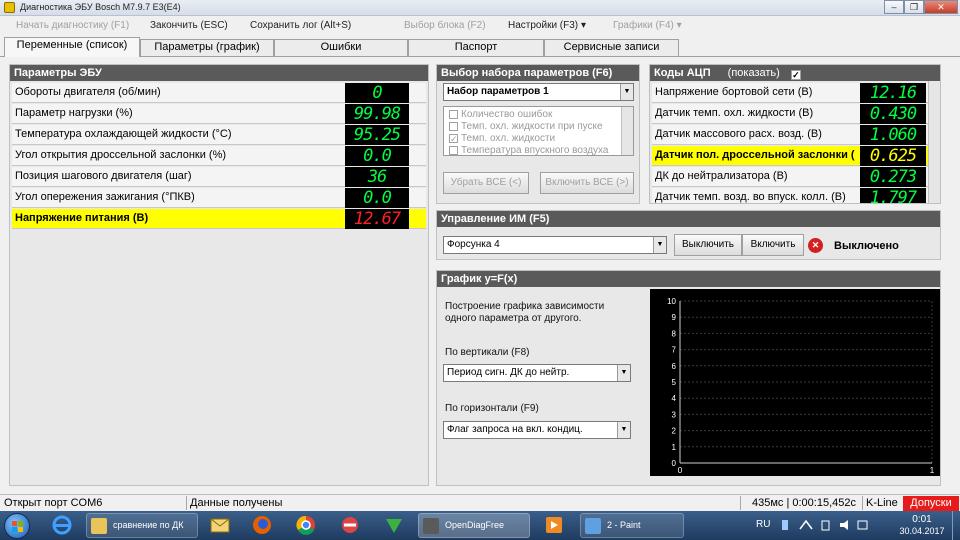 This screenshot has width=960, height=540. What do you see at coordinates (394, 525) in the screenshot?
I see `app-green-icon` at bounding box center [394, 525].